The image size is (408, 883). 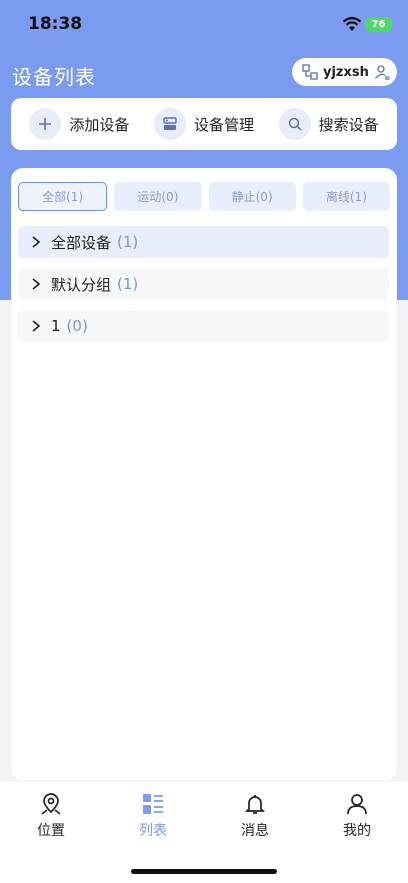 What do you see at coordinates (204, 871) in the screenshot?
I see `home-indicator` at bounding box center [204, 871].